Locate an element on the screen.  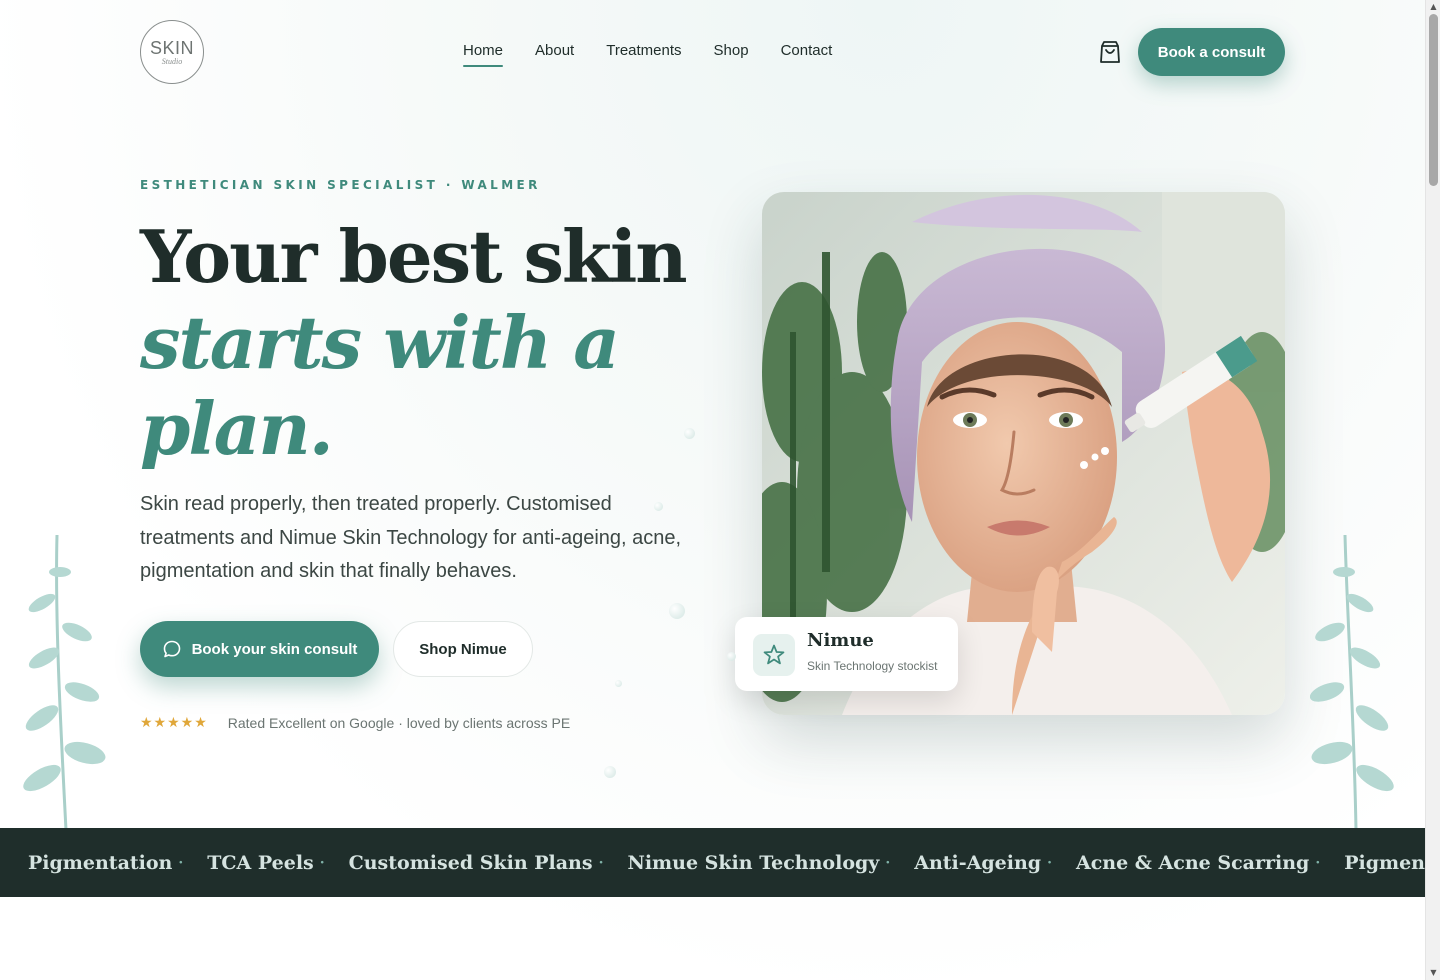
star-icon is located at coordinates (774, 655).